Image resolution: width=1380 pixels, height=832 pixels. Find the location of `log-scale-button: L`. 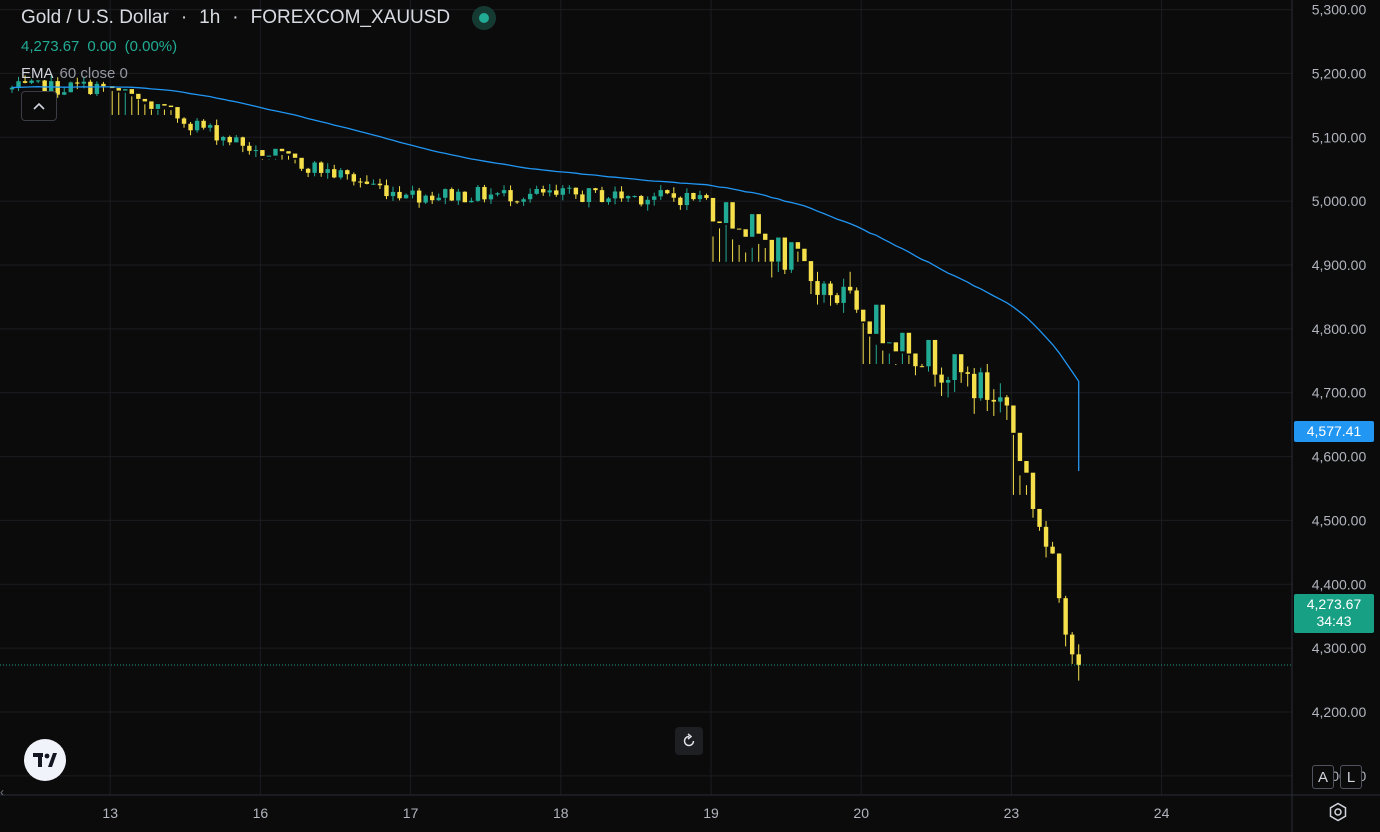

log-scale-button: L is located at coordinates (1351, 777).